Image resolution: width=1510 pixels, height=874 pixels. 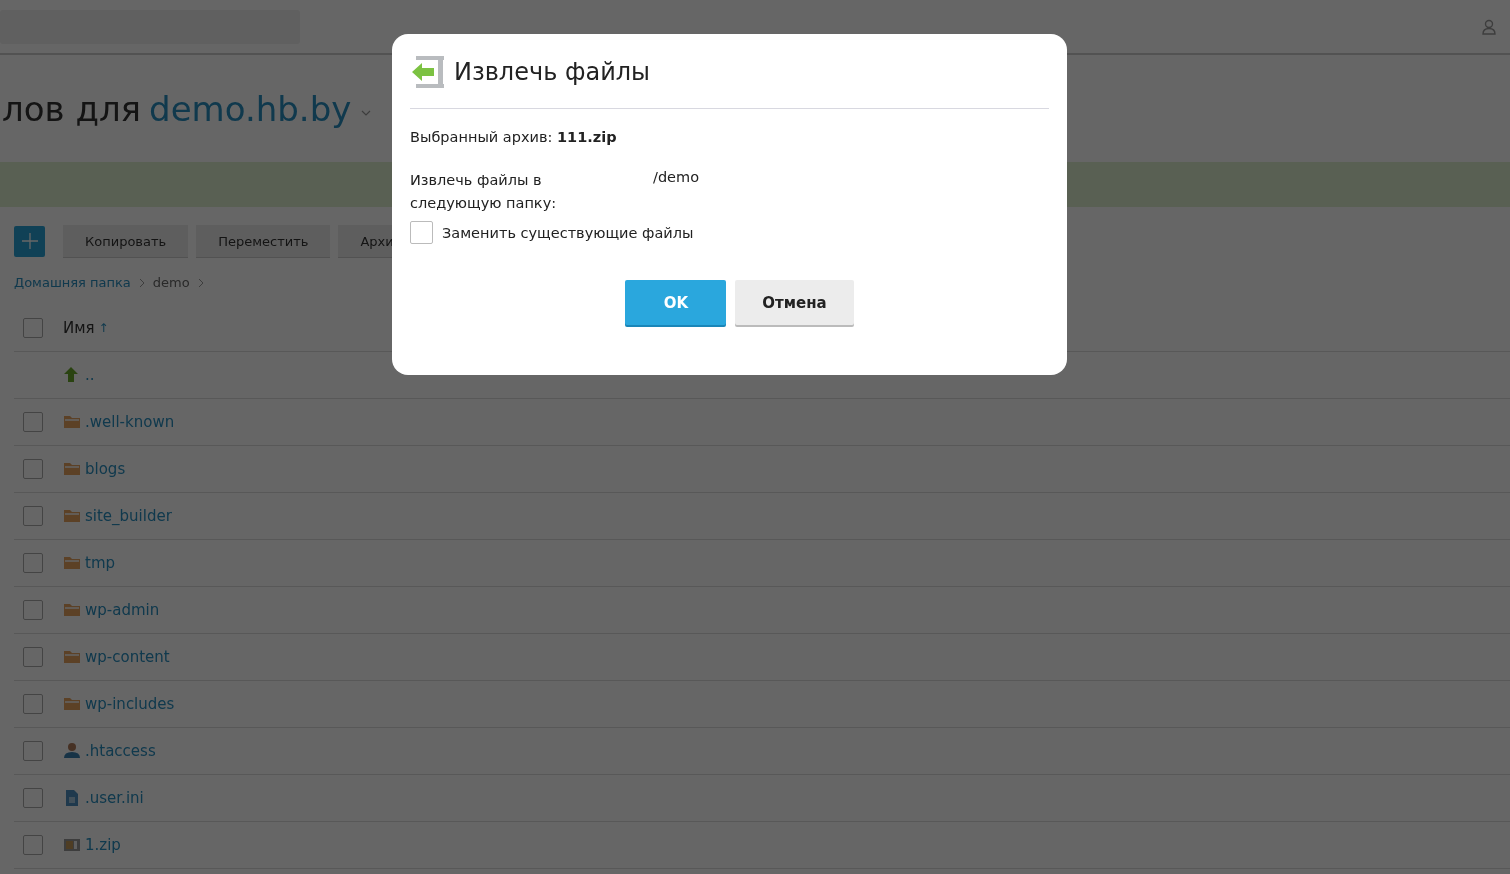 What do you see at coordinates (1489, 26) in the screenshot?
I see `user-icon` at bounding box center [1489, 26].